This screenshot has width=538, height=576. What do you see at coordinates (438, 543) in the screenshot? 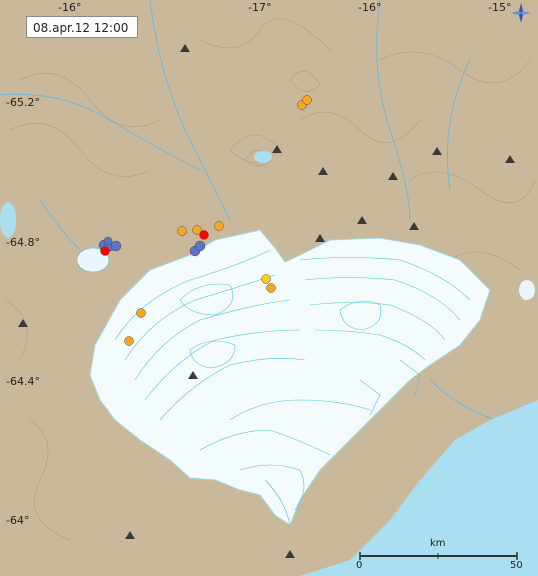
I see `scale-unit-label: km` at bounding box center [438, 543].